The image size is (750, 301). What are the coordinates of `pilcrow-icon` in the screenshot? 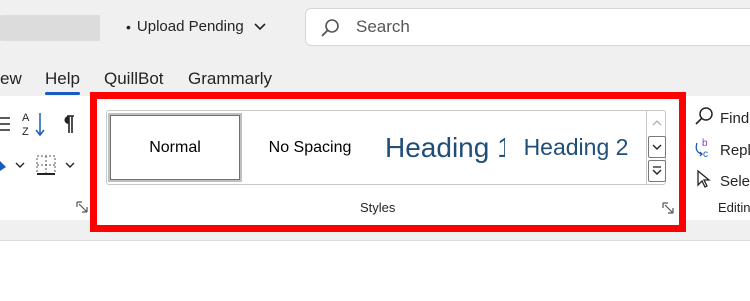 It's located at (68, 124).